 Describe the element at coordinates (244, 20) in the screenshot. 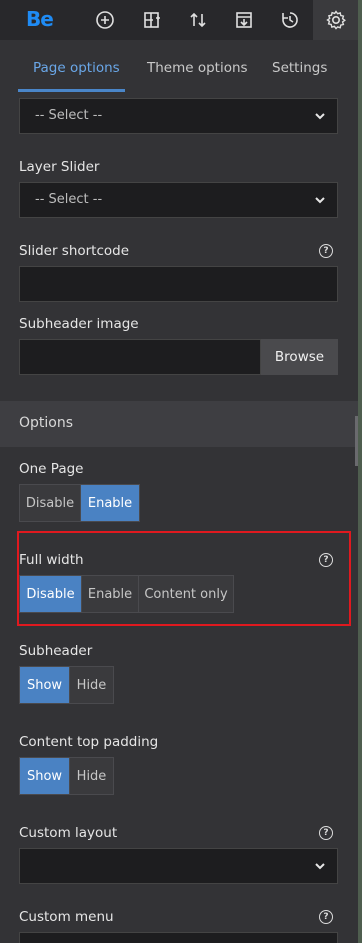

I see `export-icon` at that location.